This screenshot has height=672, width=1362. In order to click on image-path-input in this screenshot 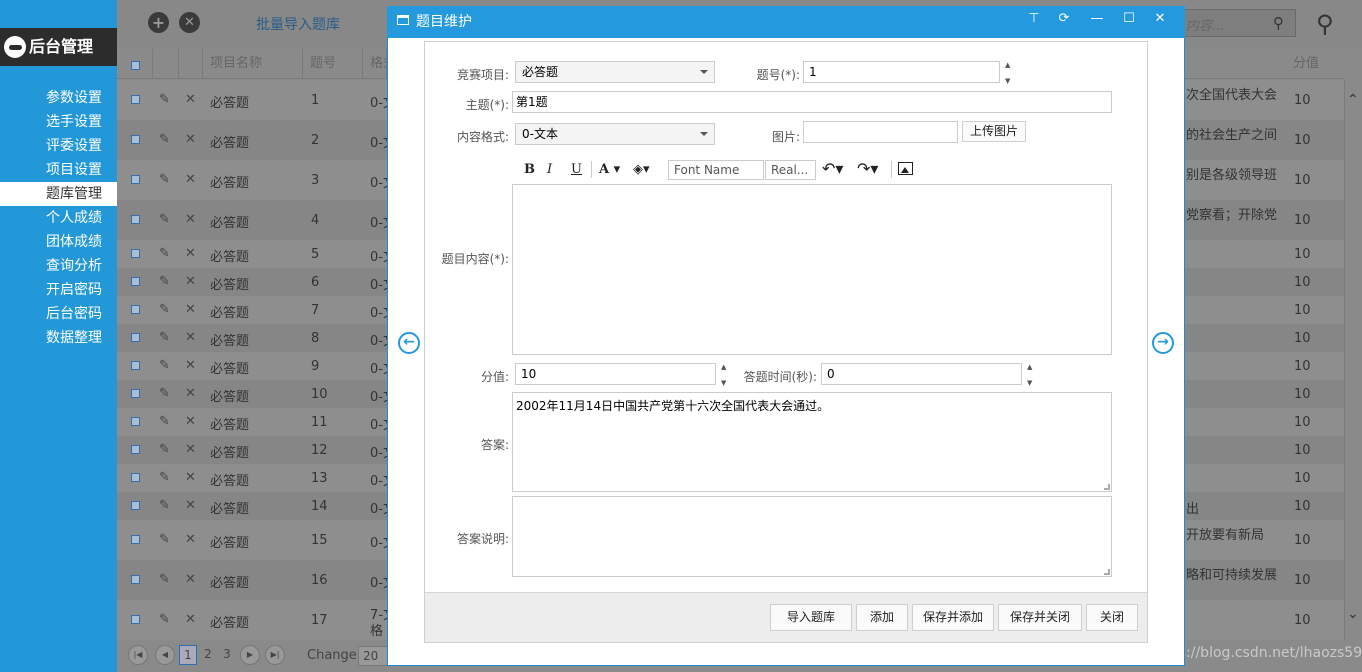, I will do `click(880, 132)`.